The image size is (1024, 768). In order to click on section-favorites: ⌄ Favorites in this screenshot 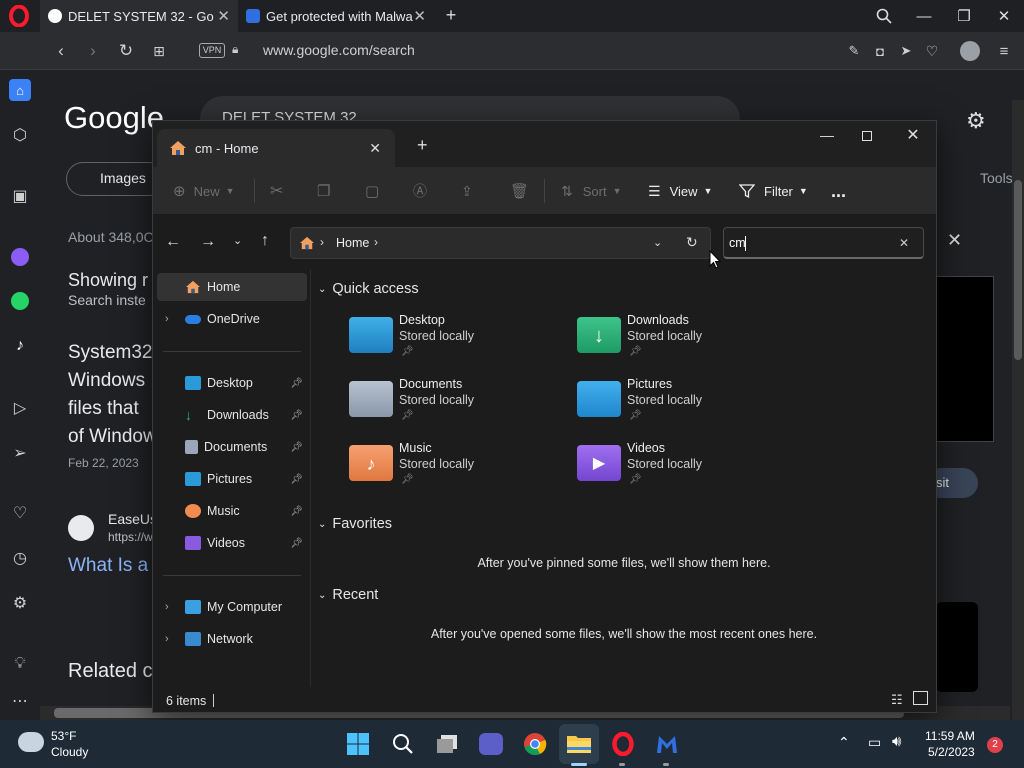, I will do `click(355, 524)`.